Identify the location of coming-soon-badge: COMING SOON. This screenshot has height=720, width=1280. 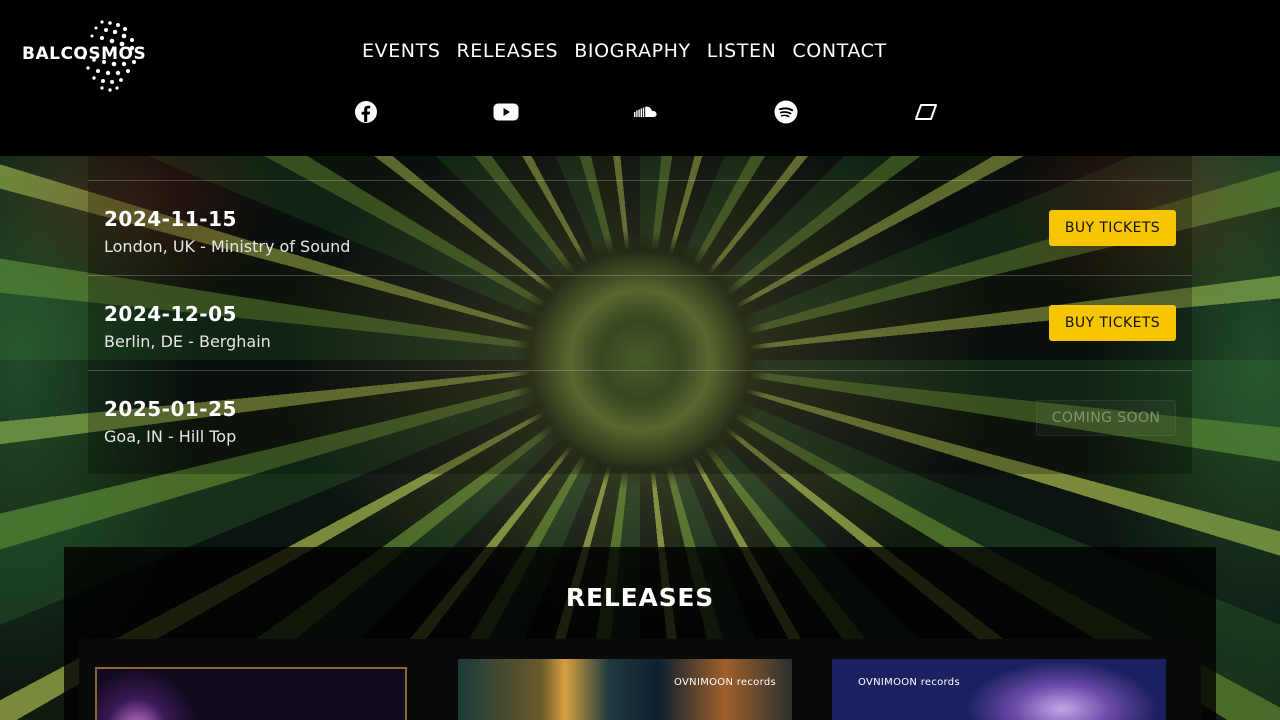
(1106, 418).